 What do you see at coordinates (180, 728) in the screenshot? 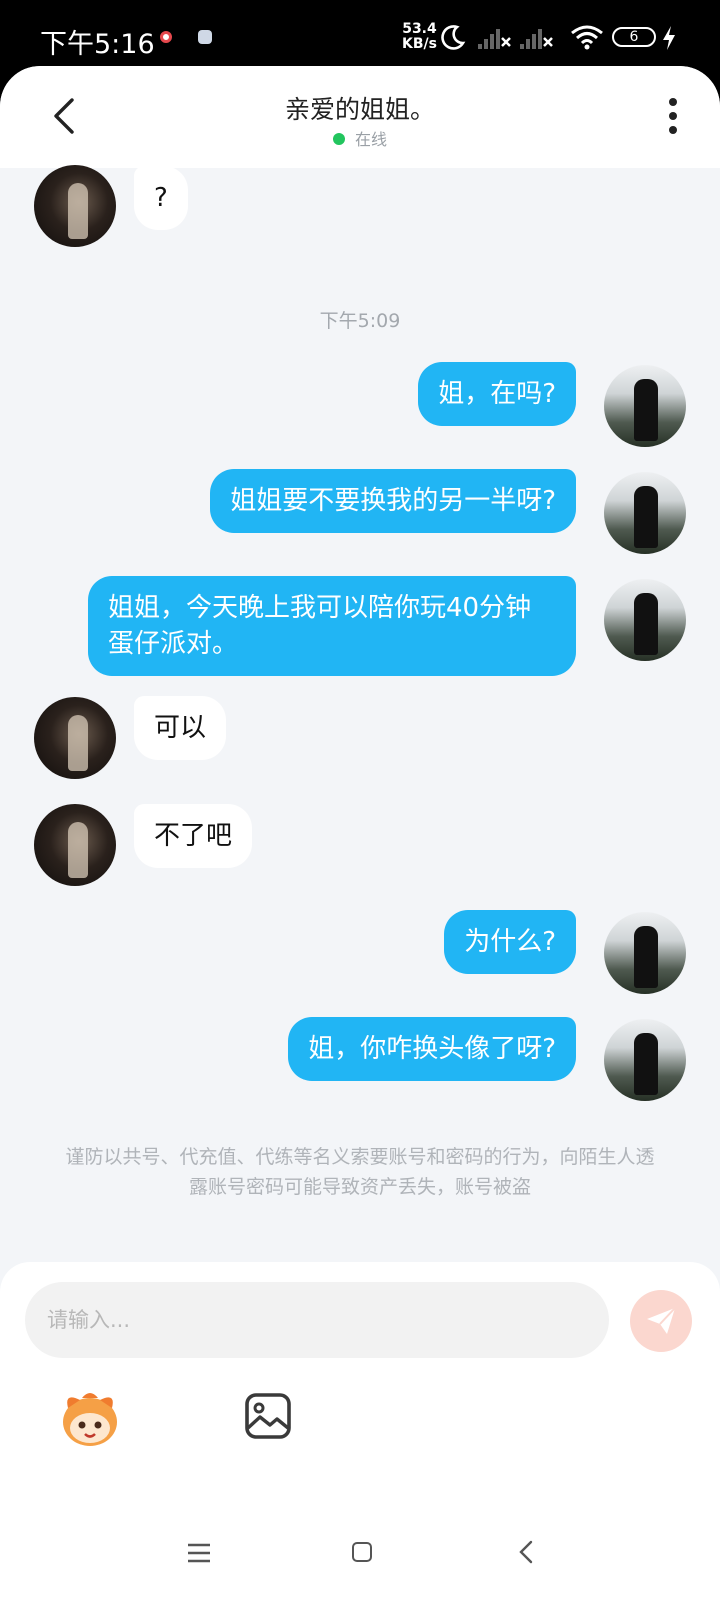
I see `peer-message: 可以` at bounding box center [180, 728].